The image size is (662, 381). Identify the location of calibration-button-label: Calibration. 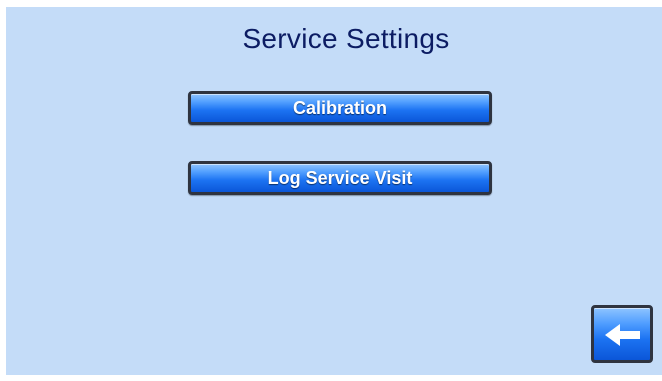
(339, 108).